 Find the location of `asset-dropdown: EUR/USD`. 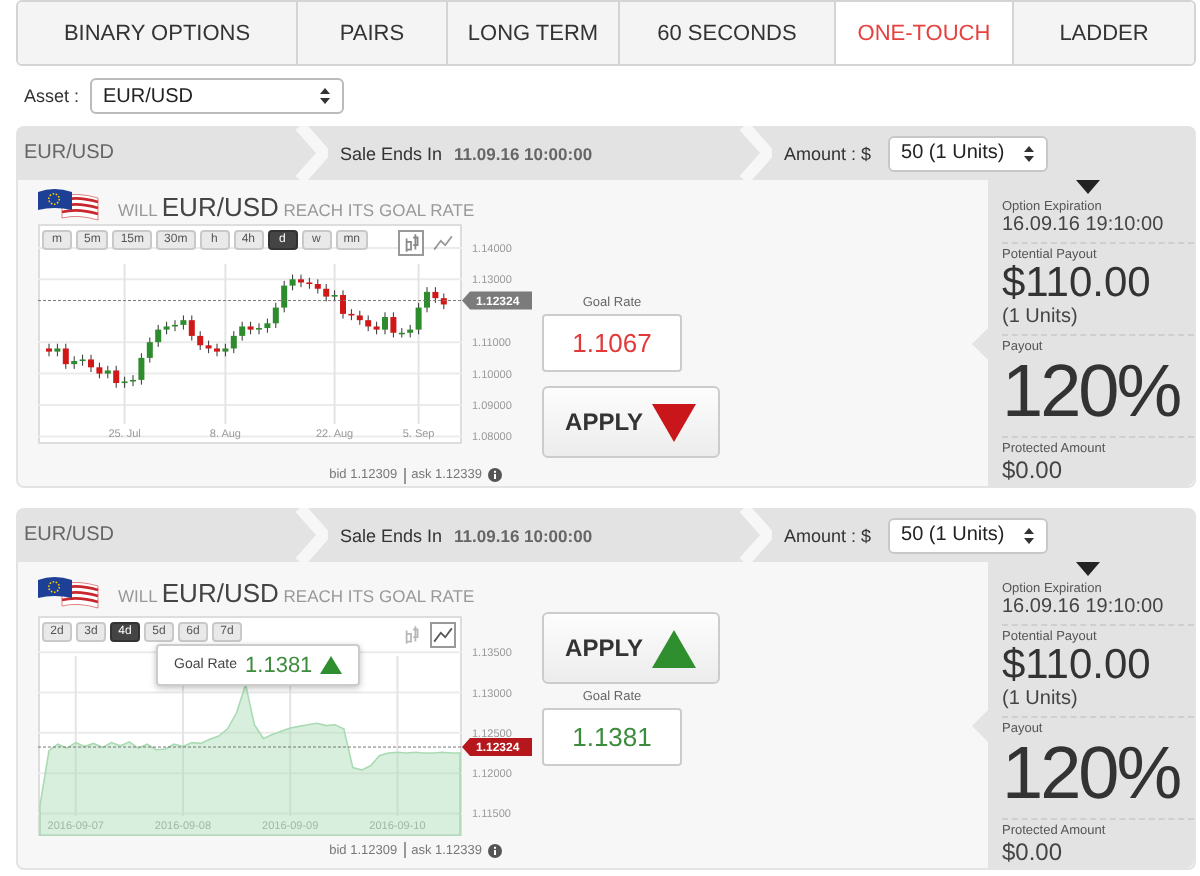

asset-dropdown: EUR/USD is located at coordinates (216, 96).